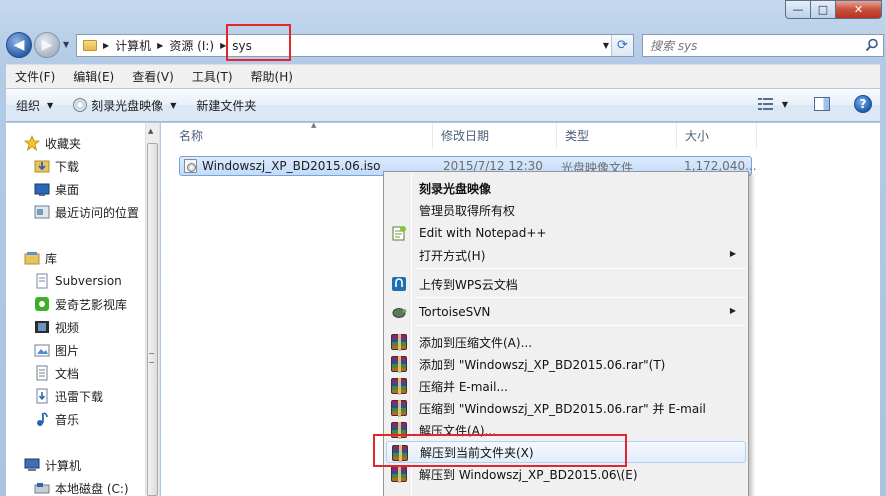 The height and width of the screenshot is (496, 886). I want to click on wps-cloud-icon, so click(399, 284).